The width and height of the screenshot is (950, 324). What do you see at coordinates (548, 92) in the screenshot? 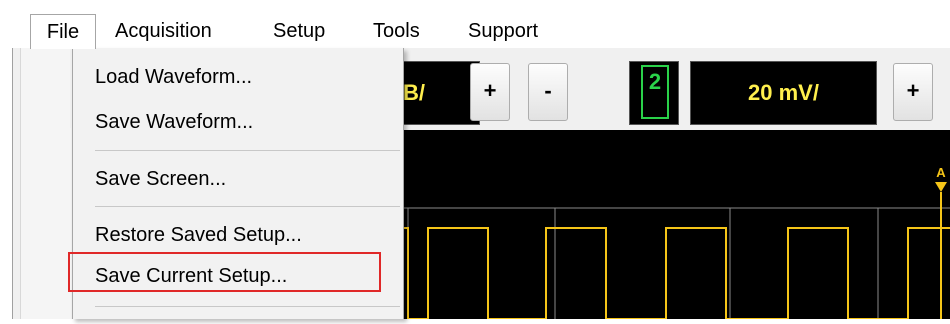
I see `timebase-decrease-button: -` at bounding box center [548, 92].